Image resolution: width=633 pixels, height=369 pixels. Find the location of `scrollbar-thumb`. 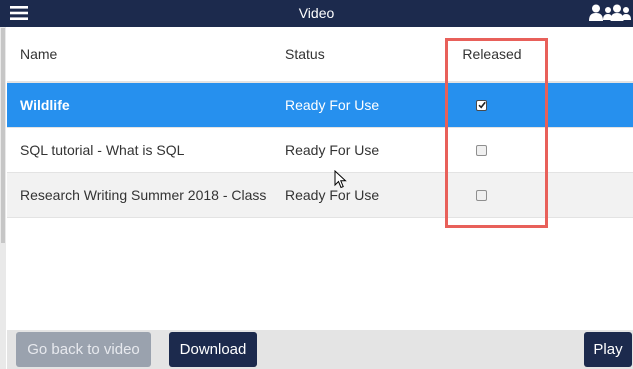

scrollbar-thumb is located at coordinates (3, 135).